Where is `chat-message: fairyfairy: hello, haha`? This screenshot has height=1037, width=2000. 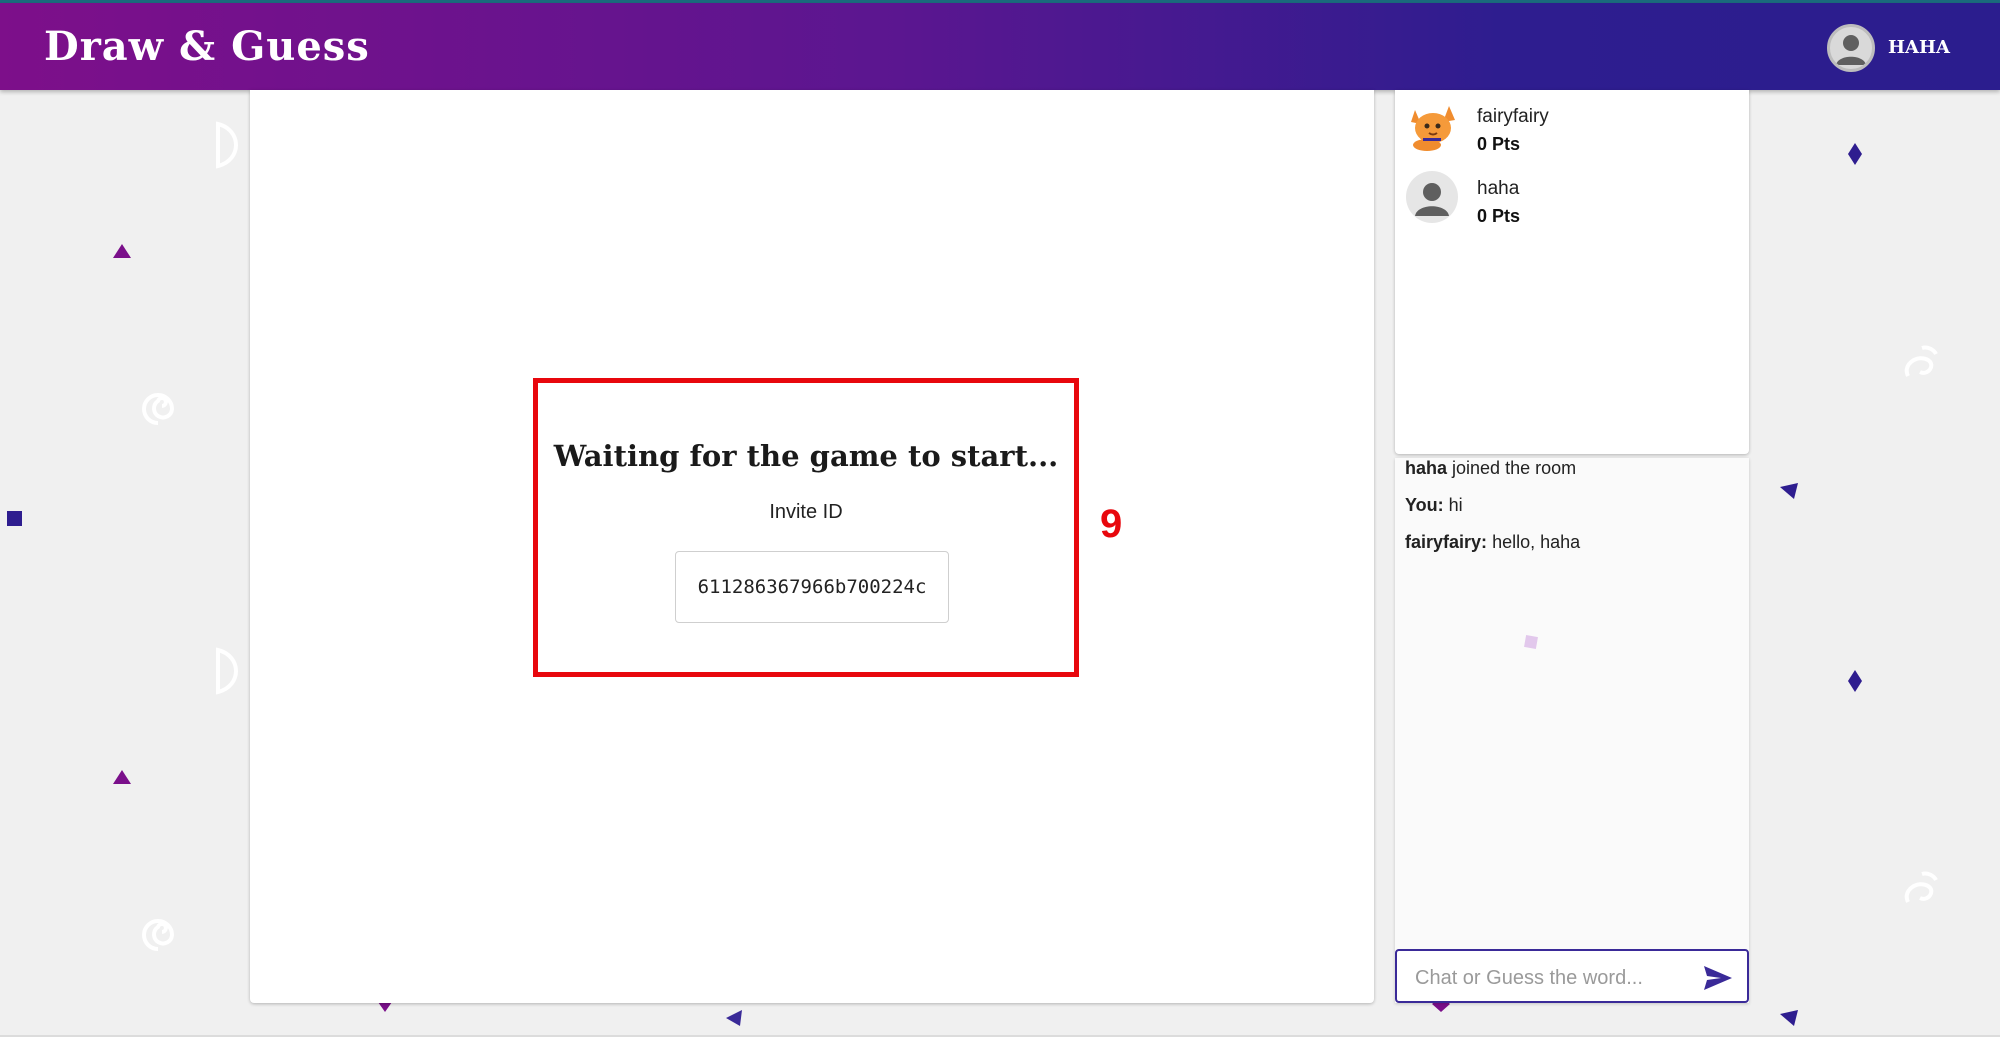
chat-message: fairyfairy: hello, haha is located at coordinates (1492, 542).